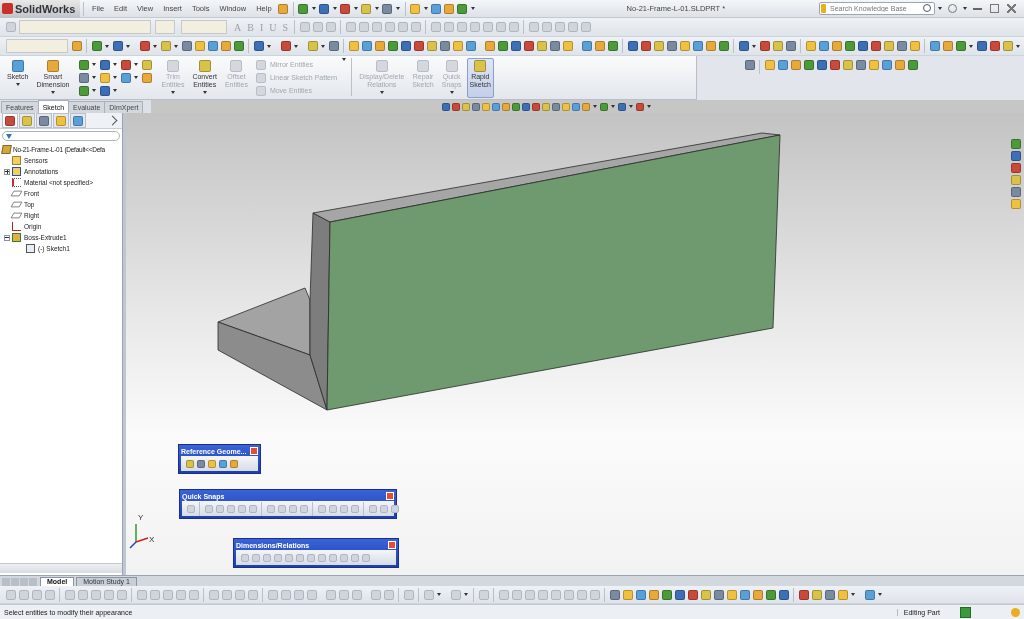 This screenshot has height=619, width=1024. I want to click on app-logo: SolidWorks, so click(45, 8).